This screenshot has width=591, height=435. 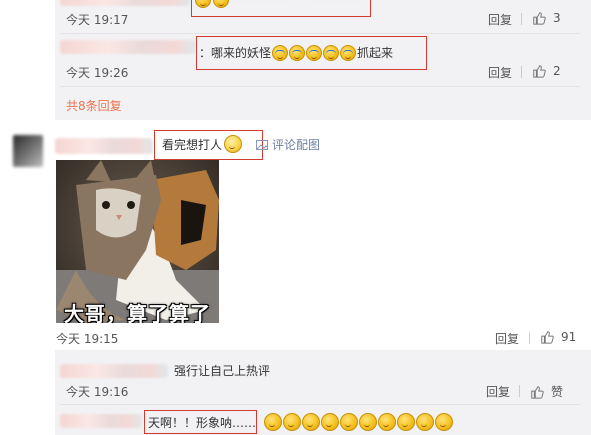 What do you see at coordinates (94, 105) in the screenshot?
I see `more-replies-link: 共8条回复` at bounding box center [94, 105].